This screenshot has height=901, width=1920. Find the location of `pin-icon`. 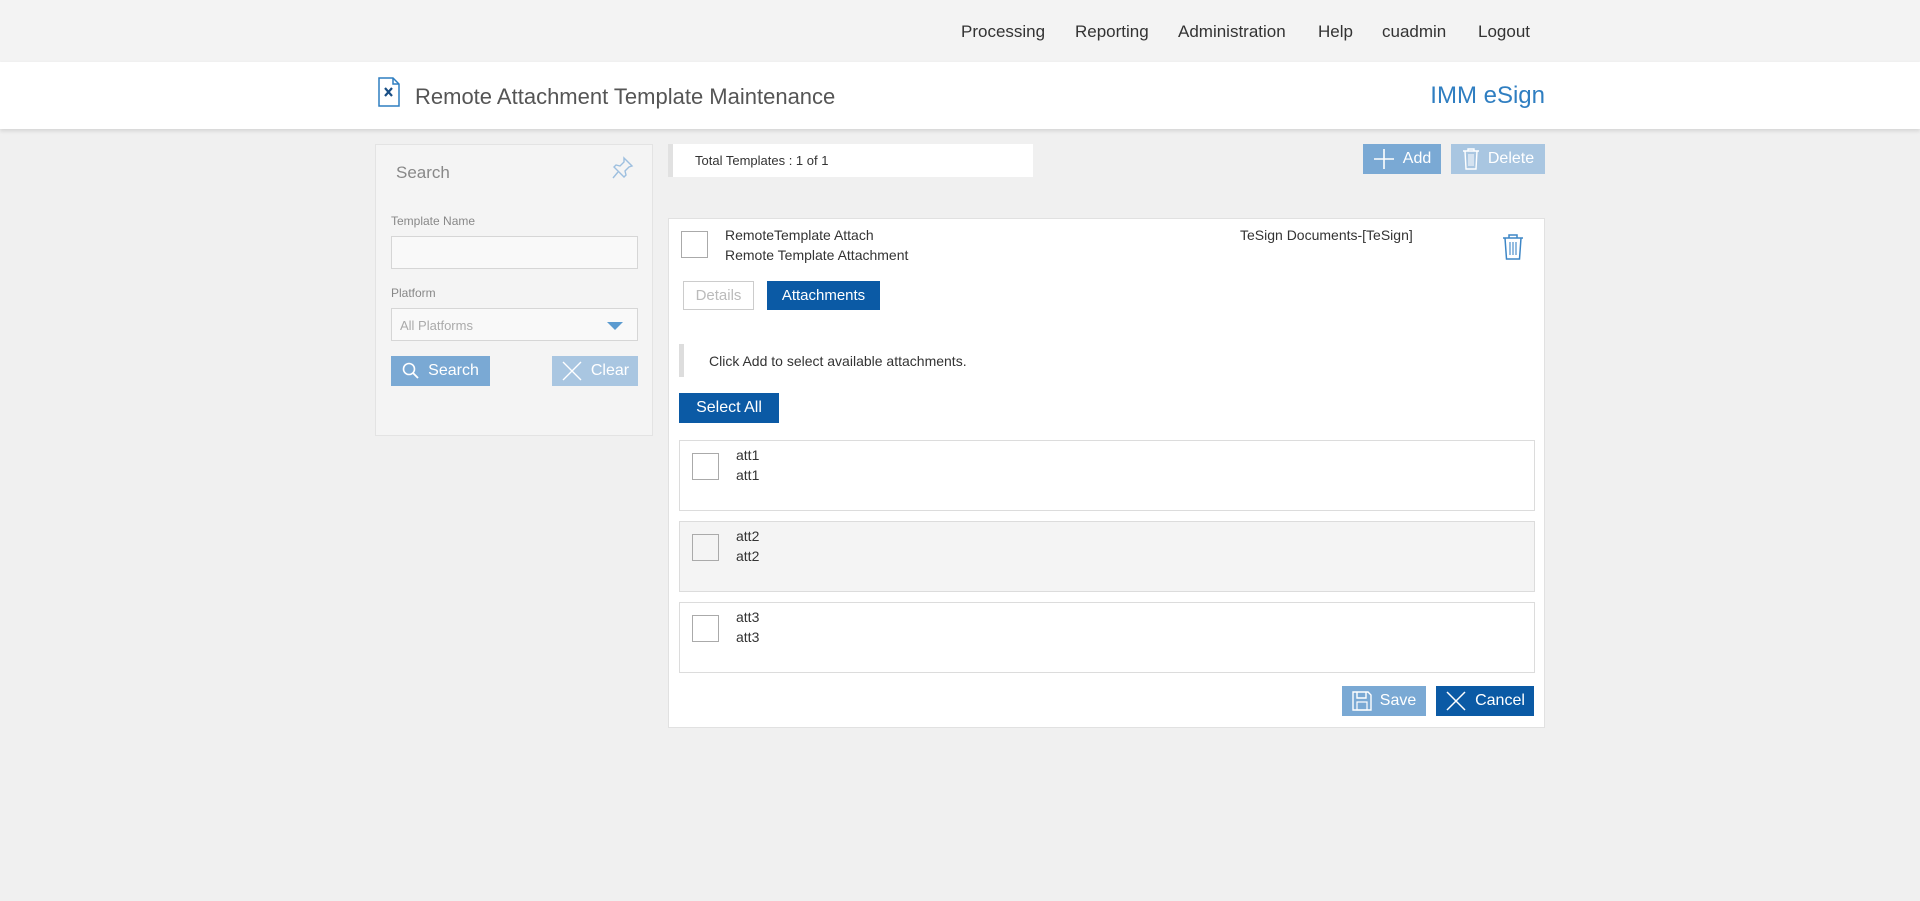

pin-icon is located at coordinates (623, 168).